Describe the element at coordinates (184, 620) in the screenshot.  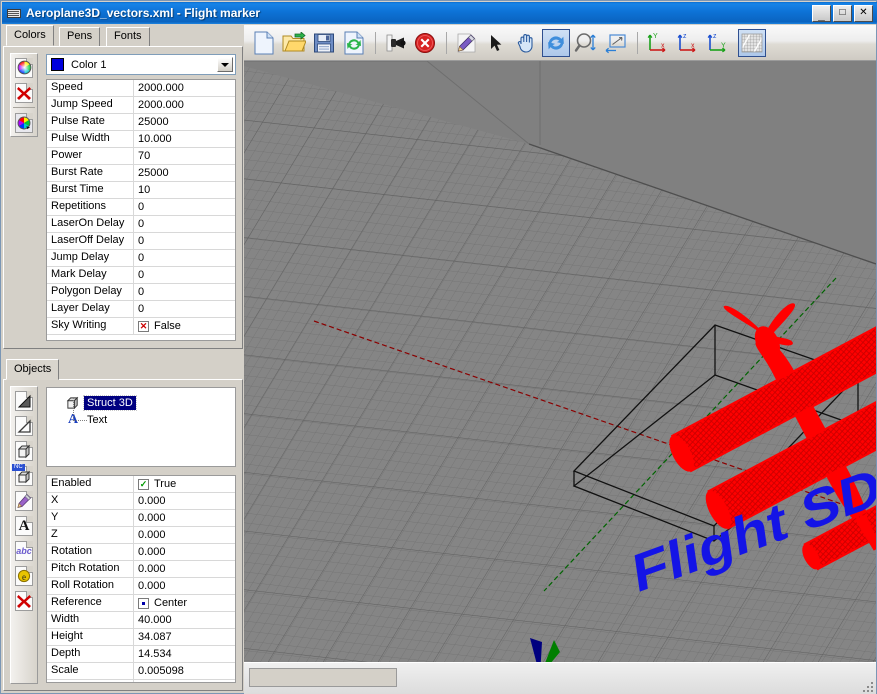
I see `property-value-cell: 40.000` at that location.